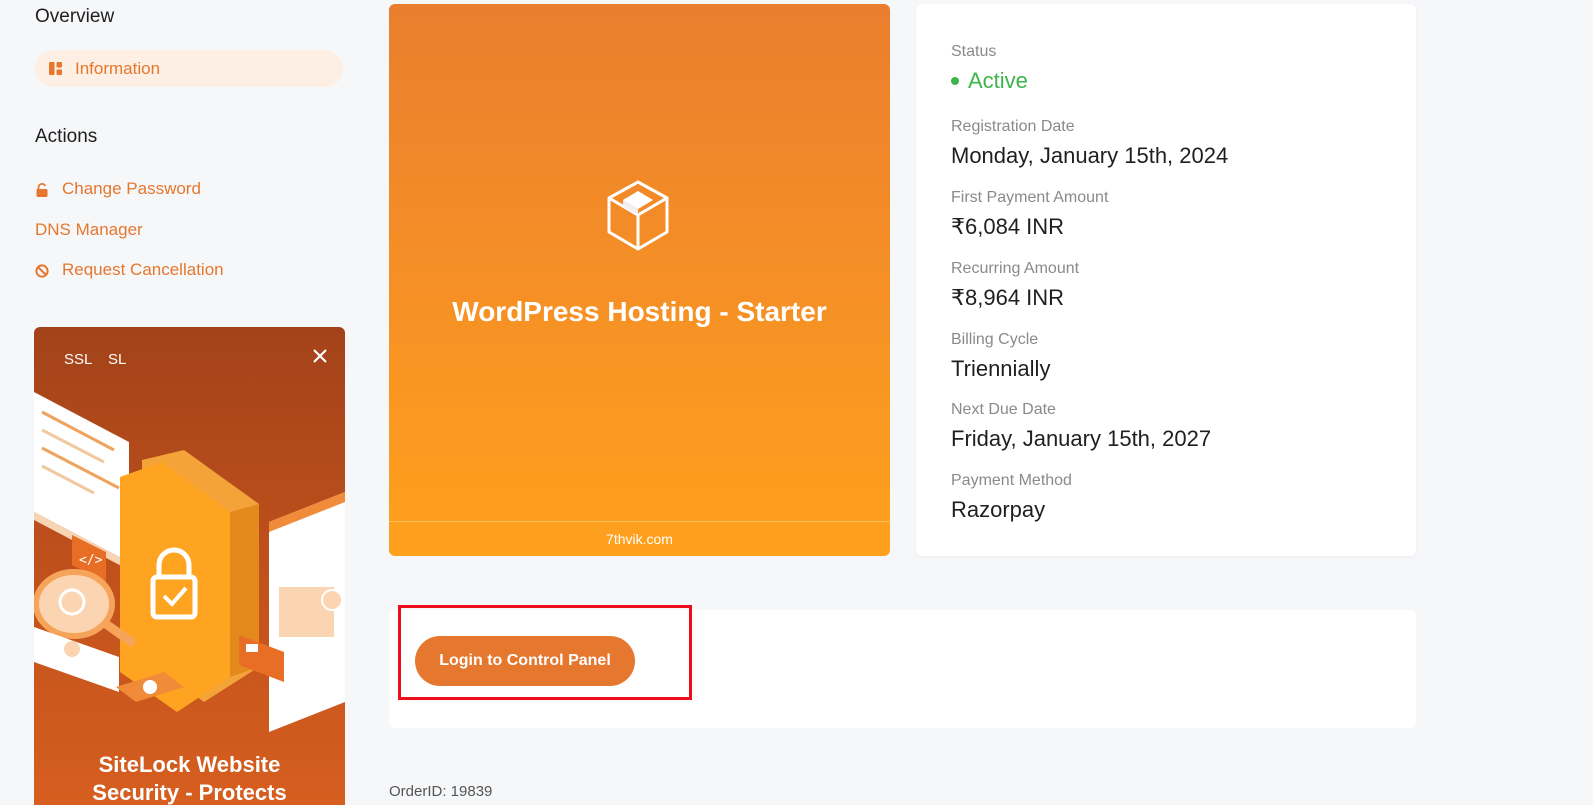 This screenshot has width=1593, height=805. Describe the element at coordinates (66, 136) in the screenshot. I see `actions-heading: Actions` at that location.